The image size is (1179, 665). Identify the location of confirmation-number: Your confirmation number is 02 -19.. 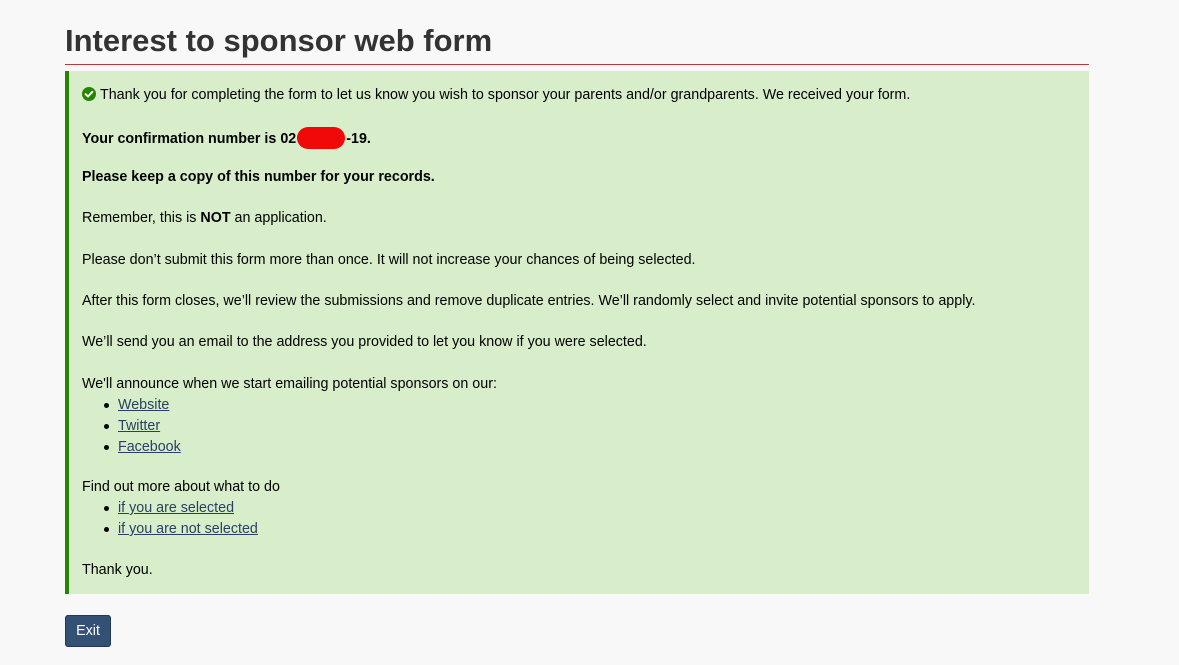
(226, 138).